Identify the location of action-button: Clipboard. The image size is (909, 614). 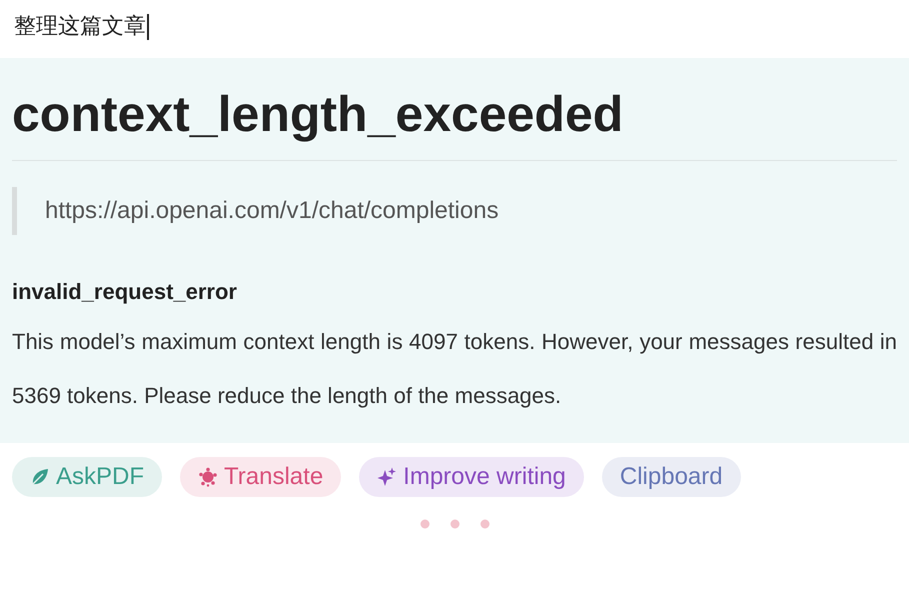
(671, 477).